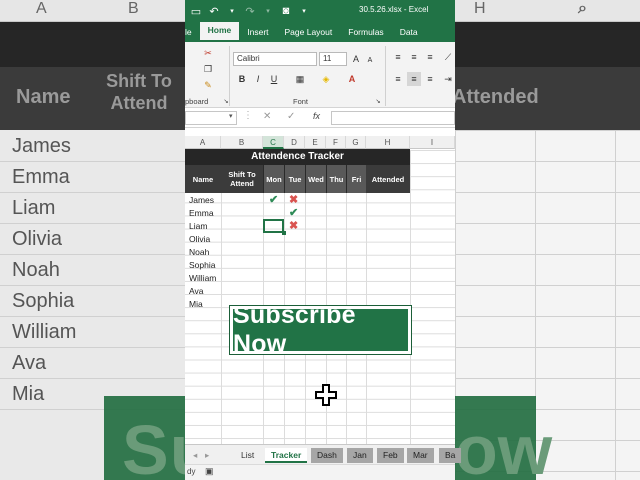 The image size is (640, 480). Describe the element at coordinates (202, 265) in the screenshot. I see `name-cell: Sophia` at that location.